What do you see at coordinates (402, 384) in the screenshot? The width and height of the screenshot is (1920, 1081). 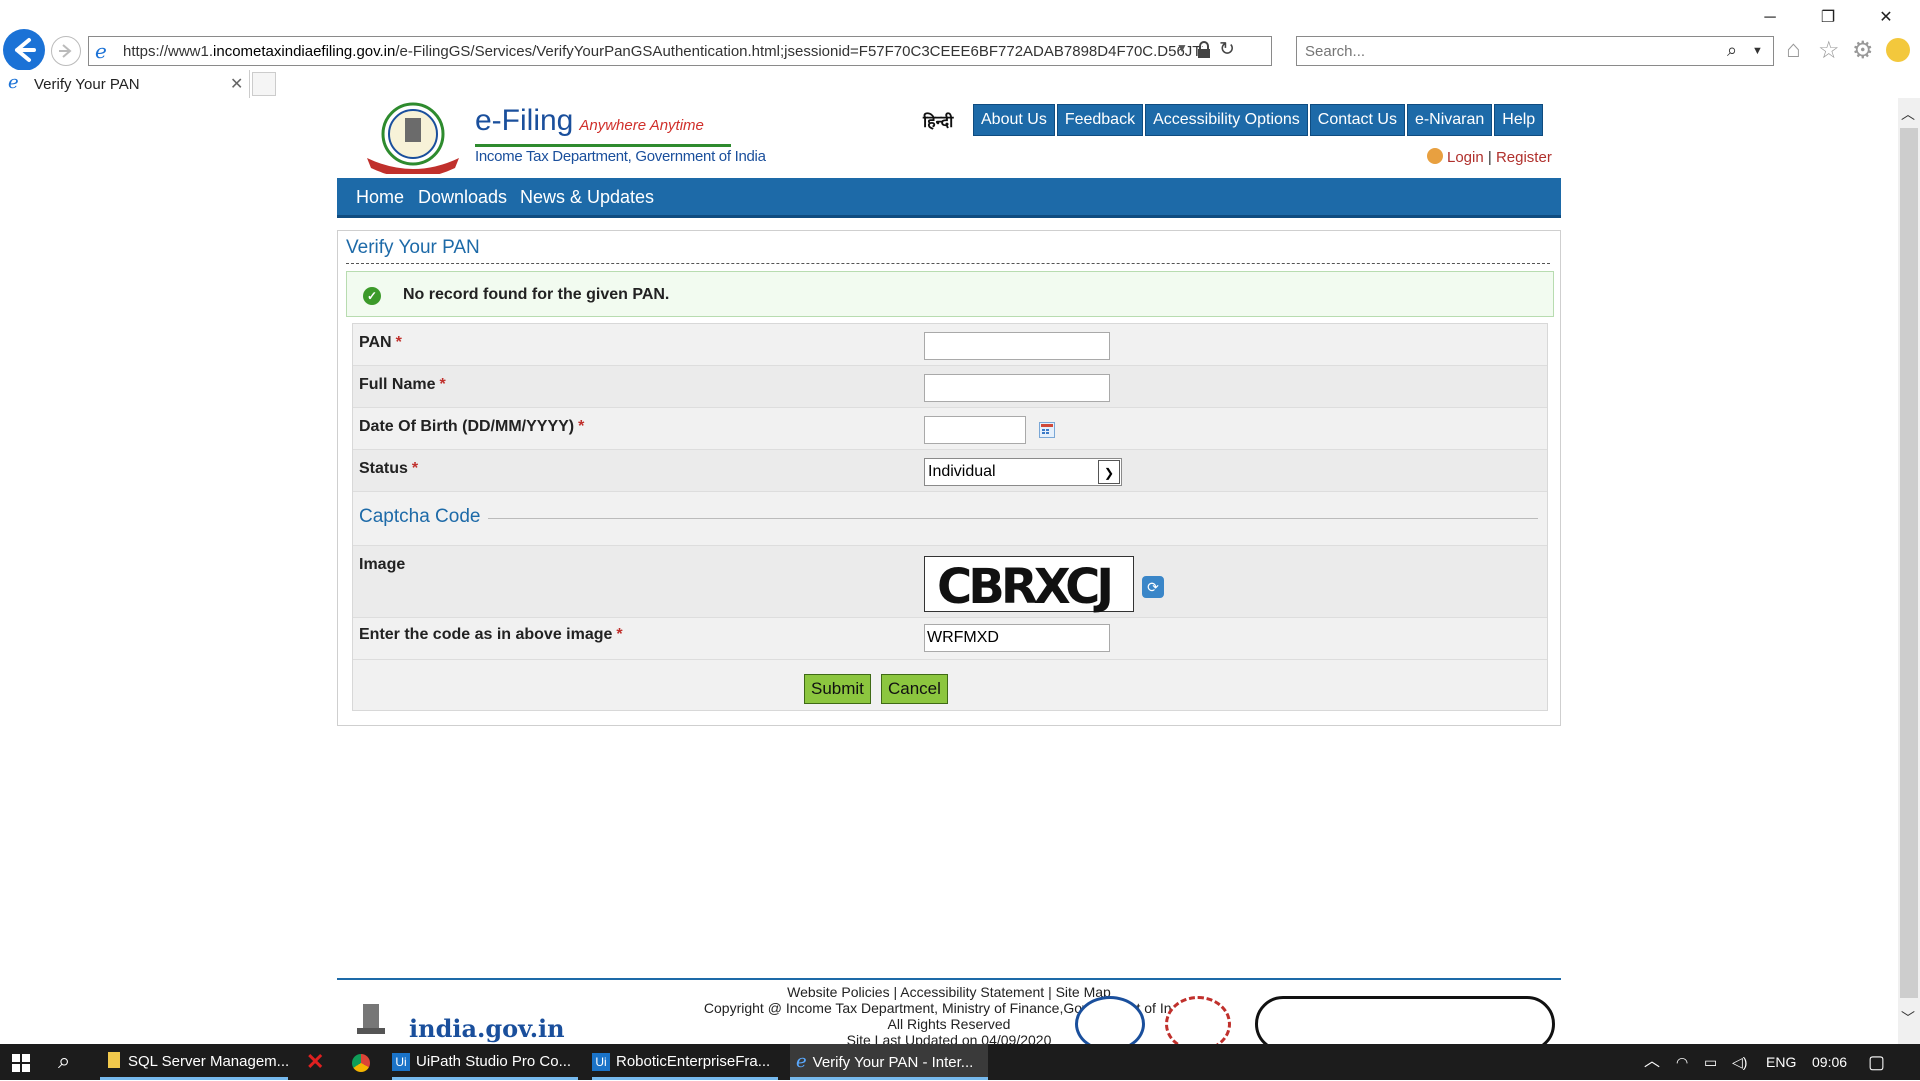 I see `full-name-label: Full Name *` at bounding box center [402, 384].